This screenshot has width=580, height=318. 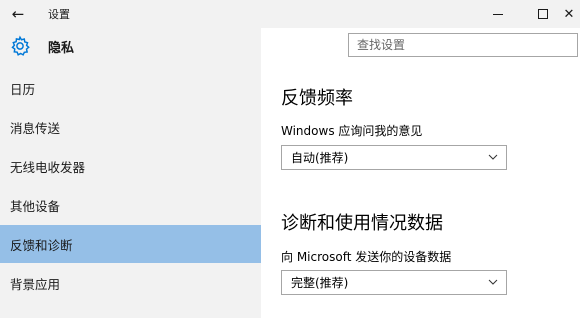 I want to click on diagnostics-dropdown: 完整(推荐), so click(x=394, y=282).